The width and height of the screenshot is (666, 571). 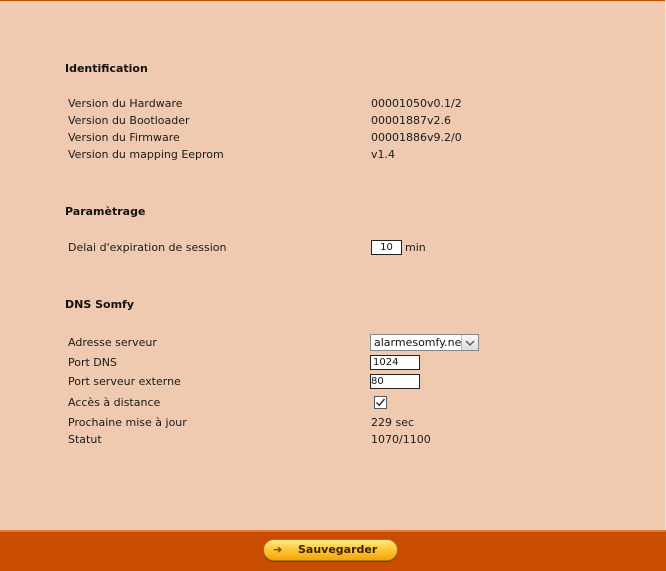 I want to click on checkmark-icon, so click(x=380, y=402).